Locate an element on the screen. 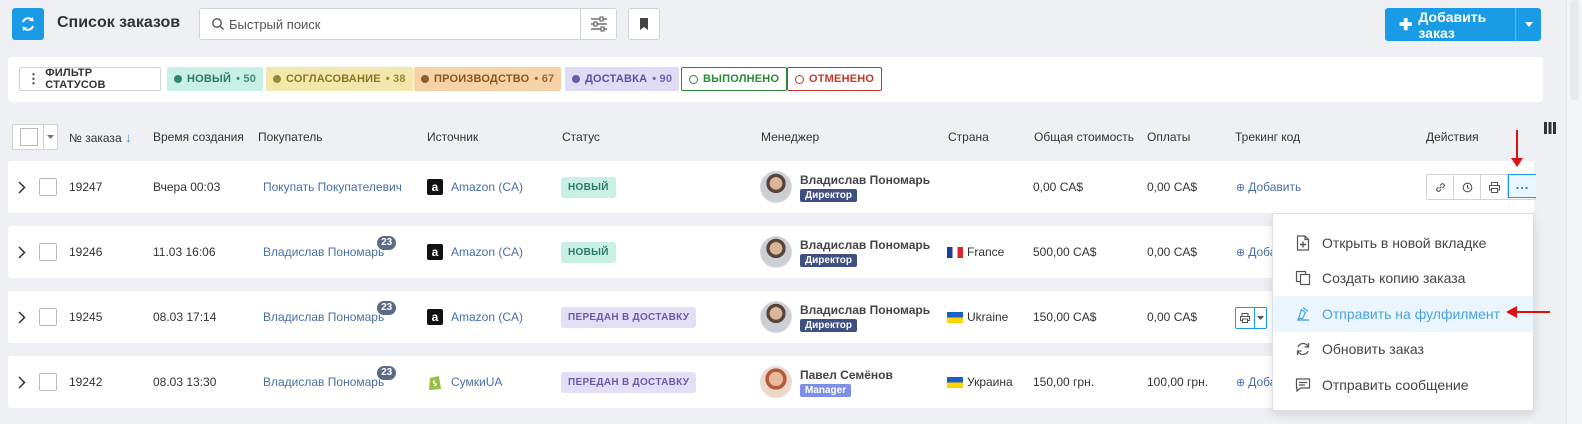  bookmark-icon is located at coordinates (644, 24).